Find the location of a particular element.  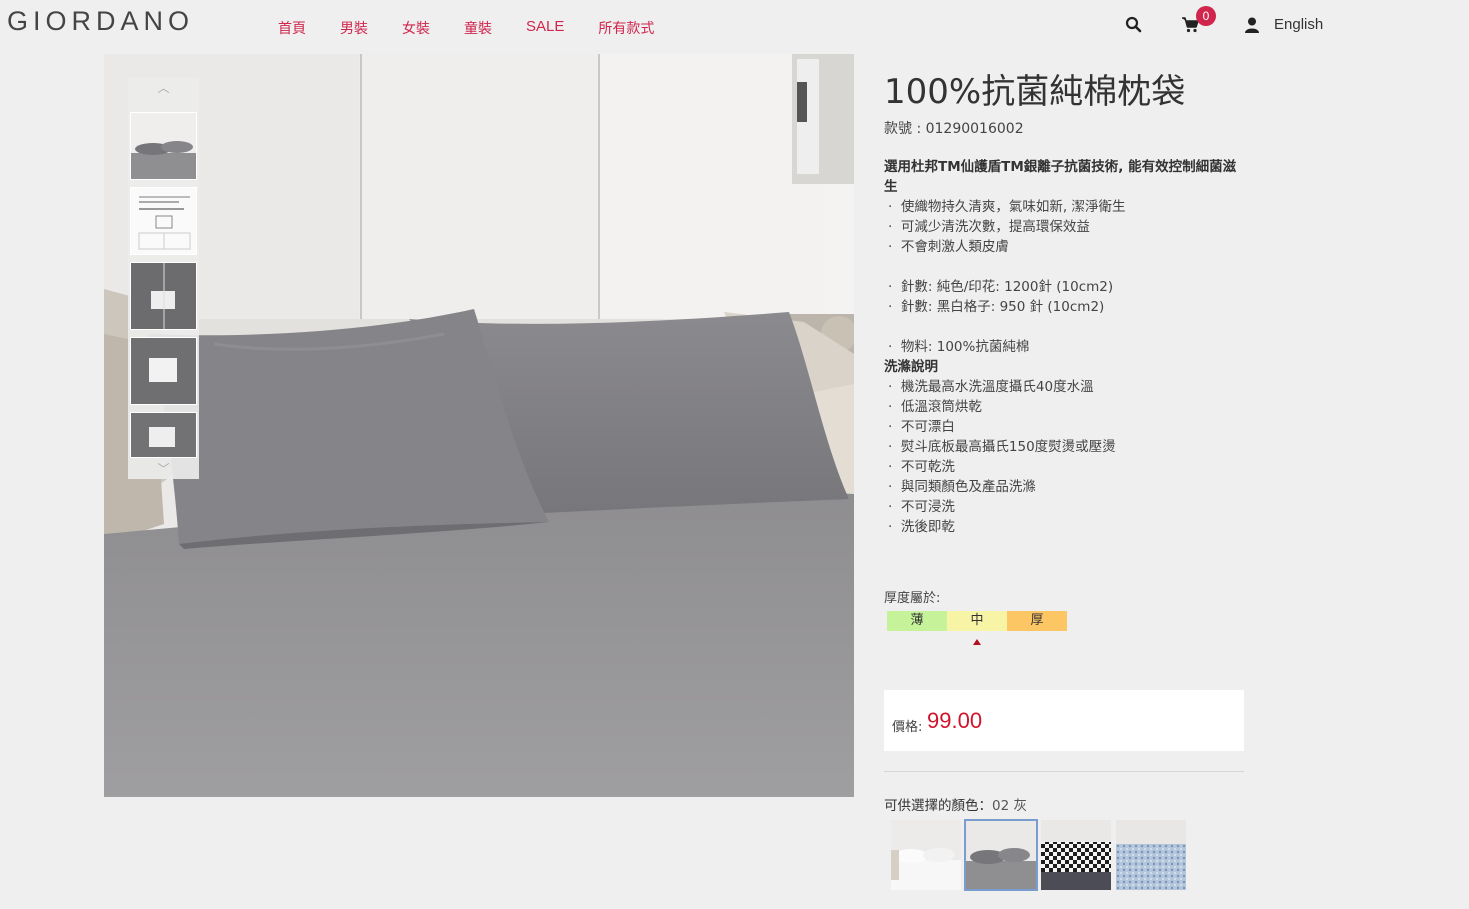

care-item: · 不可漂白 is located at coordinates (921, 427).